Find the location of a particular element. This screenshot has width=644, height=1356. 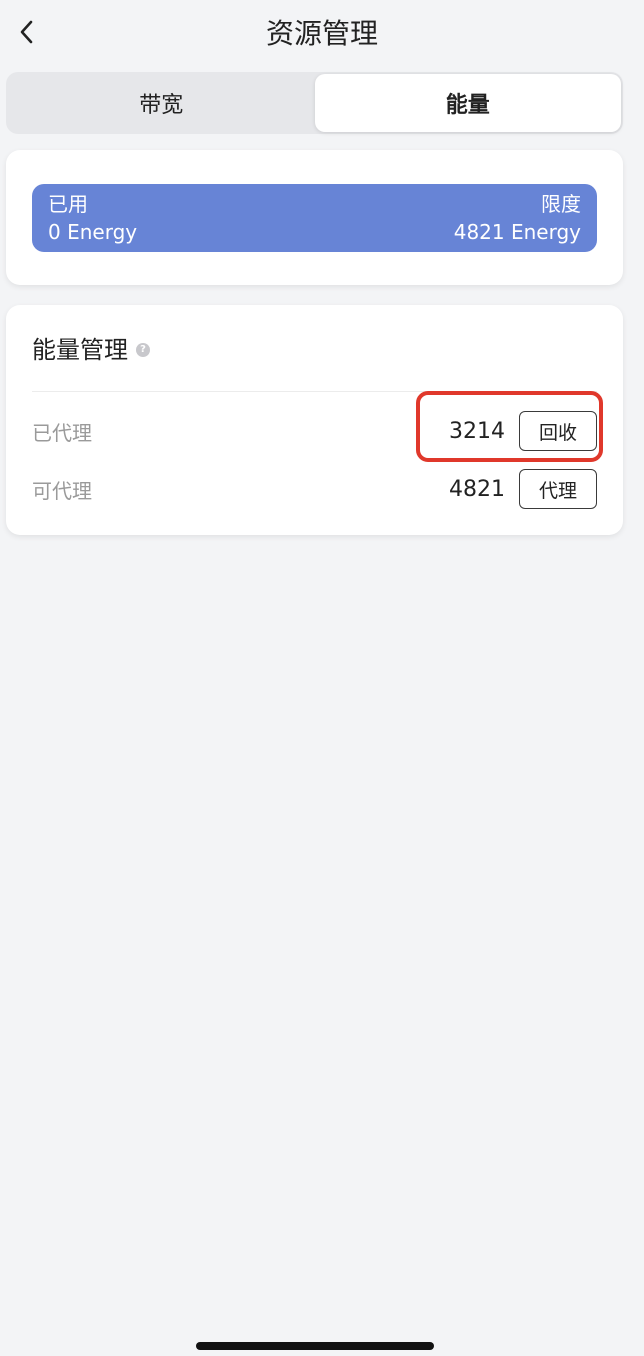

limit-label: 限度 is located at coordinates (561, 204).